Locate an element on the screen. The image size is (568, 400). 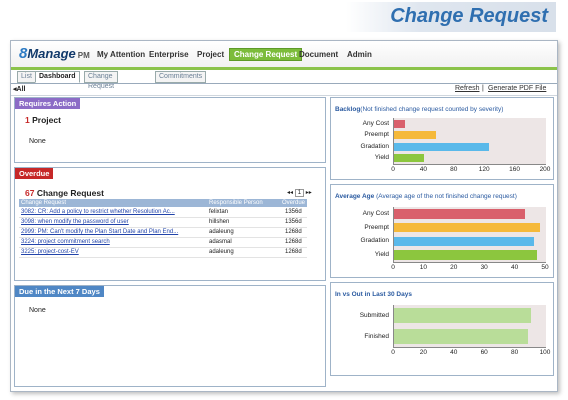
filter-row: ◂All Refresh | Generate PDF File is located at coordinates (284, 89).